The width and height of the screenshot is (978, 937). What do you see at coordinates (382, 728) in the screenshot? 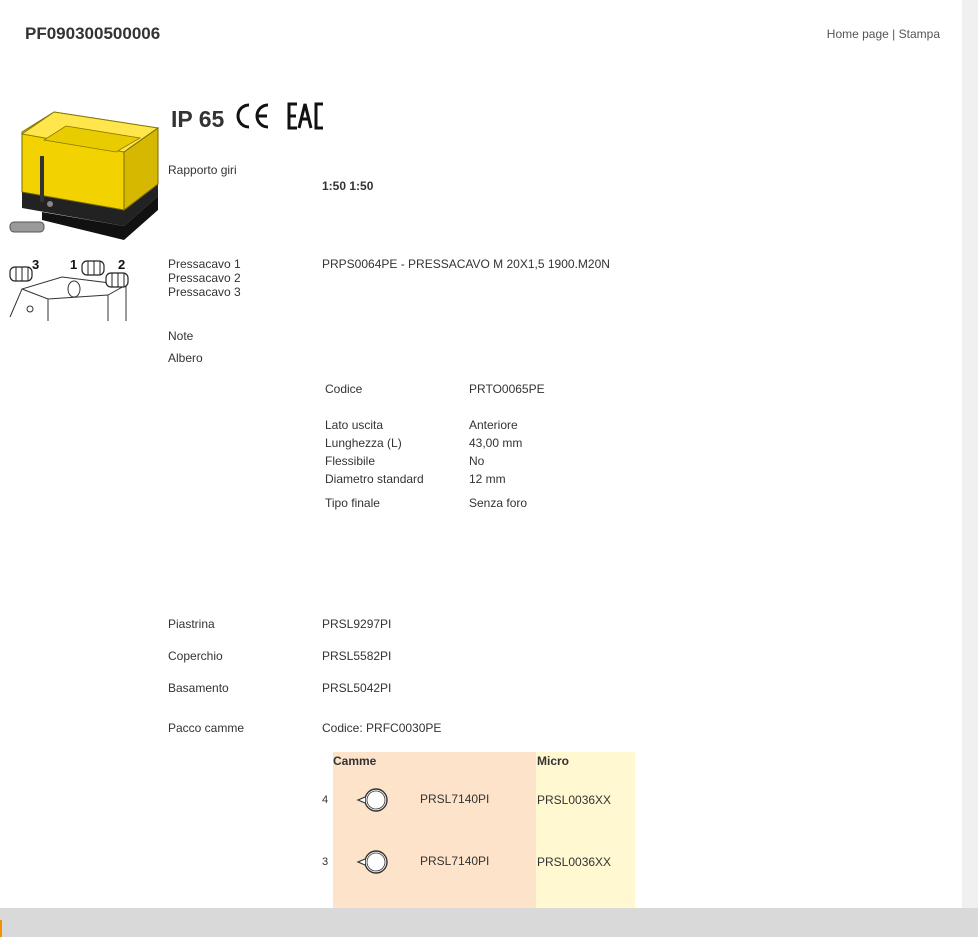
I see `pacco-camme-value: Codice: PRFC0030PE` at bounding box center [382, 728].